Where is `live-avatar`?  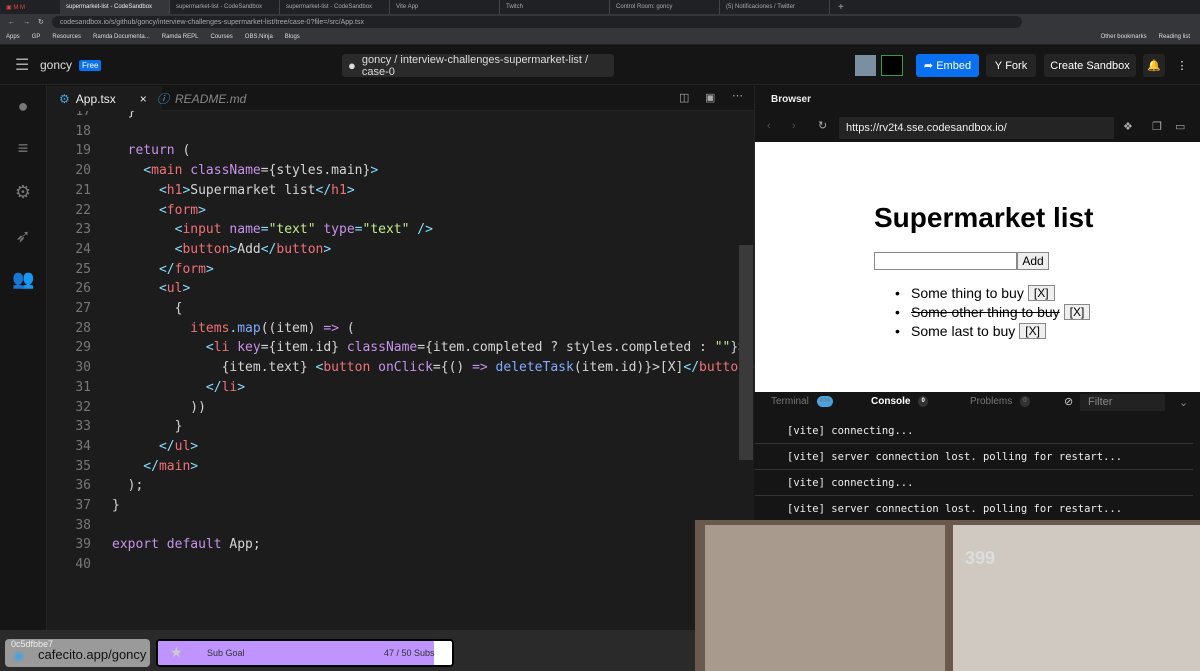
live-avatar is located at coordinates (892, 65).